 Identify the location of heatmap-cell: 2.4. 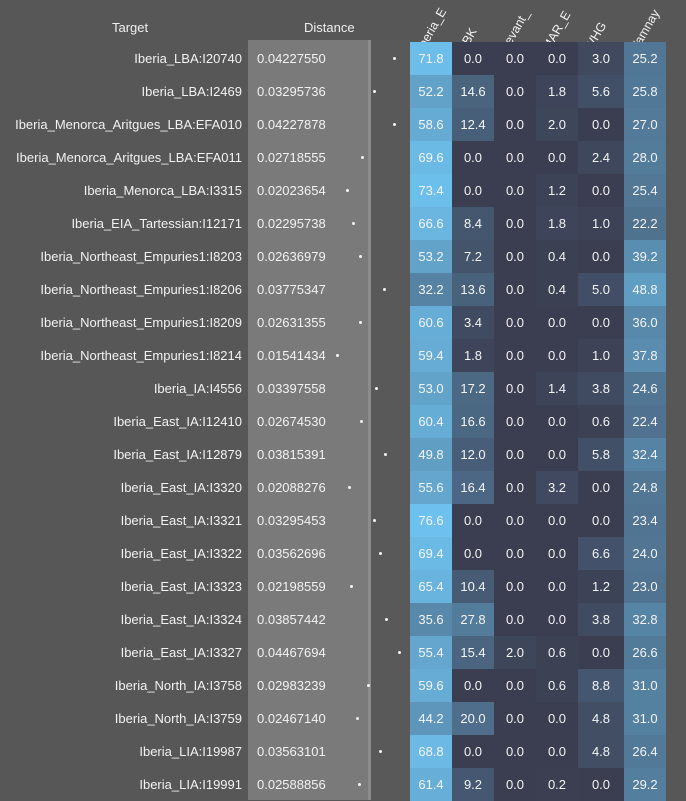
(601, 157).